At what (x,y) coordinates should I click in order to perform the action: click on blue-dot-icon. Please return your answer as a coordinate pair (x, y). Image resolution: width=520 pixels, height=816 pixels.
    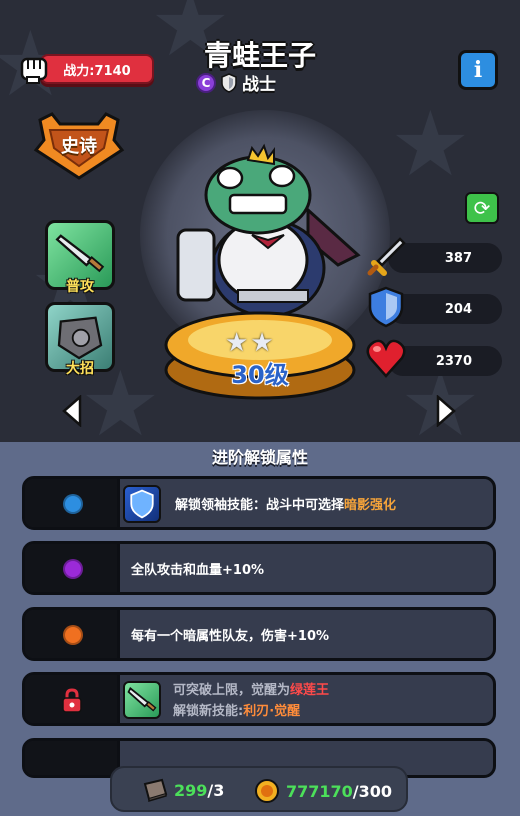
    Looking at the image, I should click on (73, 504).